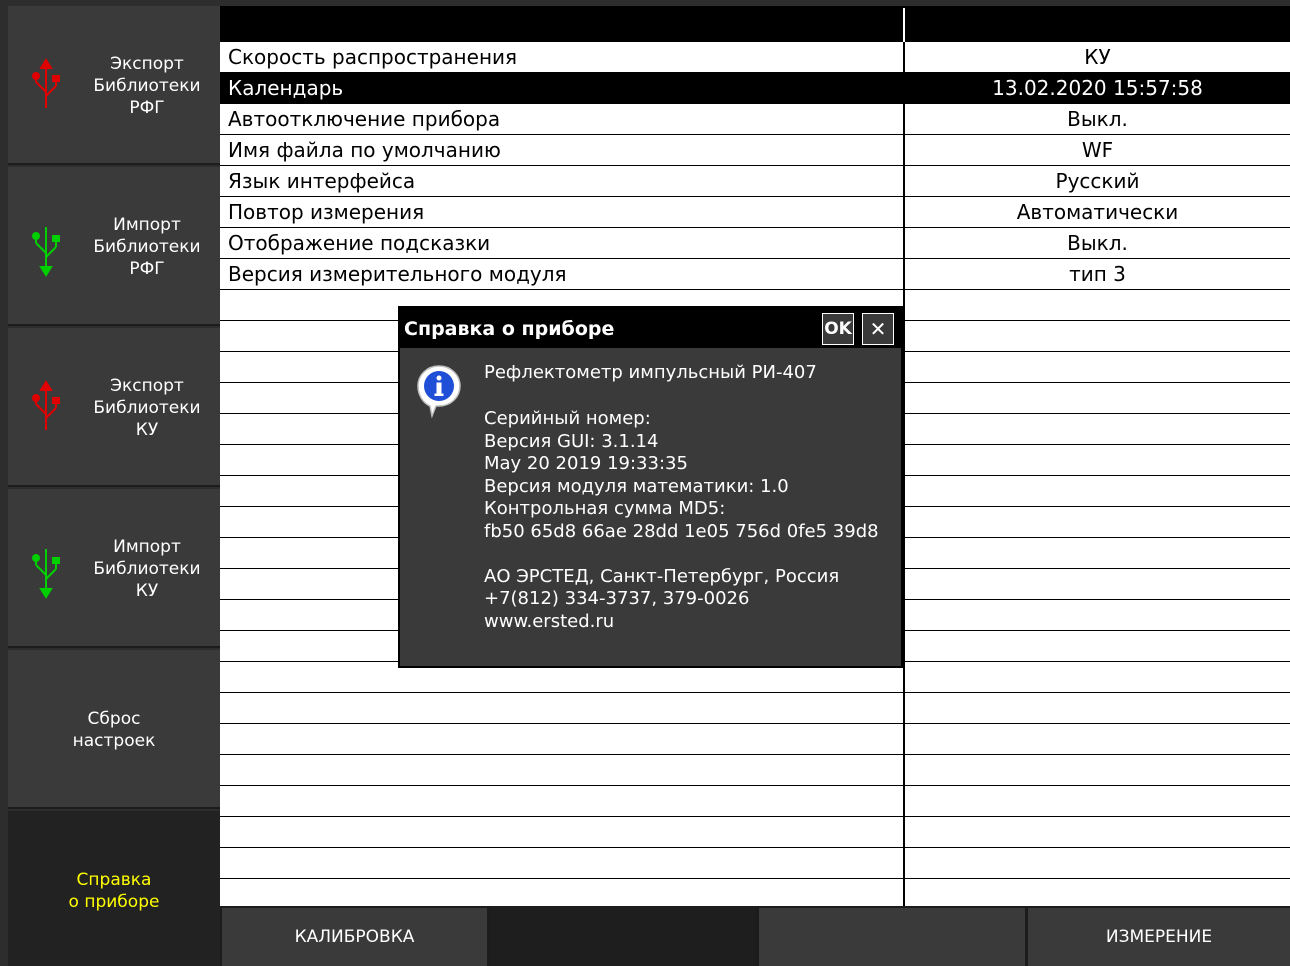 This screenshot has height=966, width=1290. Describe the element at coordinates (373, 57) in the screenshot. I see `setting-name: Скорость распространения` at that location.